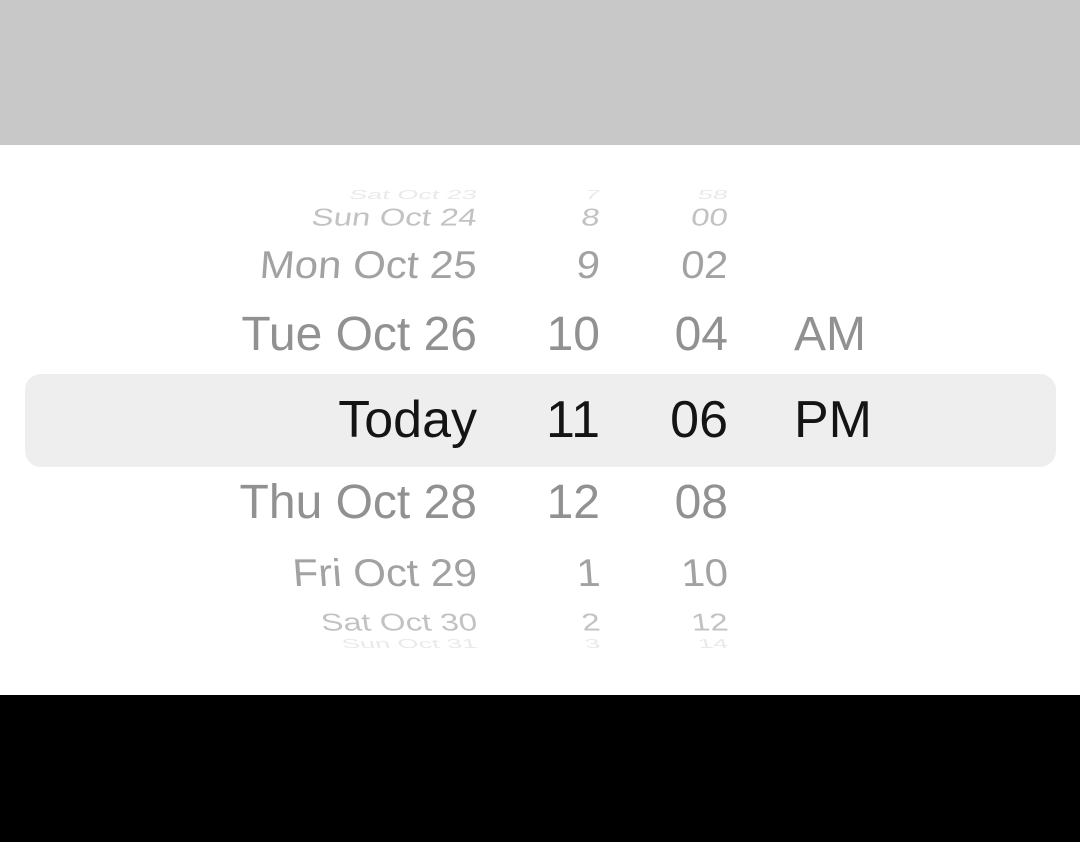  What do you see at coordinates (713, 195) in the screenshot?
I see `wheel-cell-minute: 58` at bounding box center [713, 195].